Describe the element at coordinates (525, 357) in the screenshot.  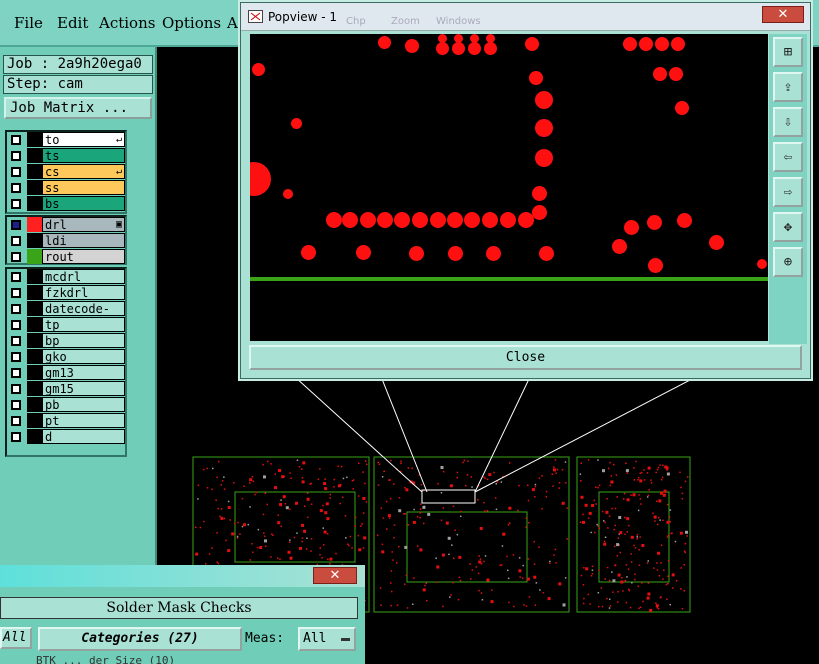
I see `popview-close-button: Close` at that location.